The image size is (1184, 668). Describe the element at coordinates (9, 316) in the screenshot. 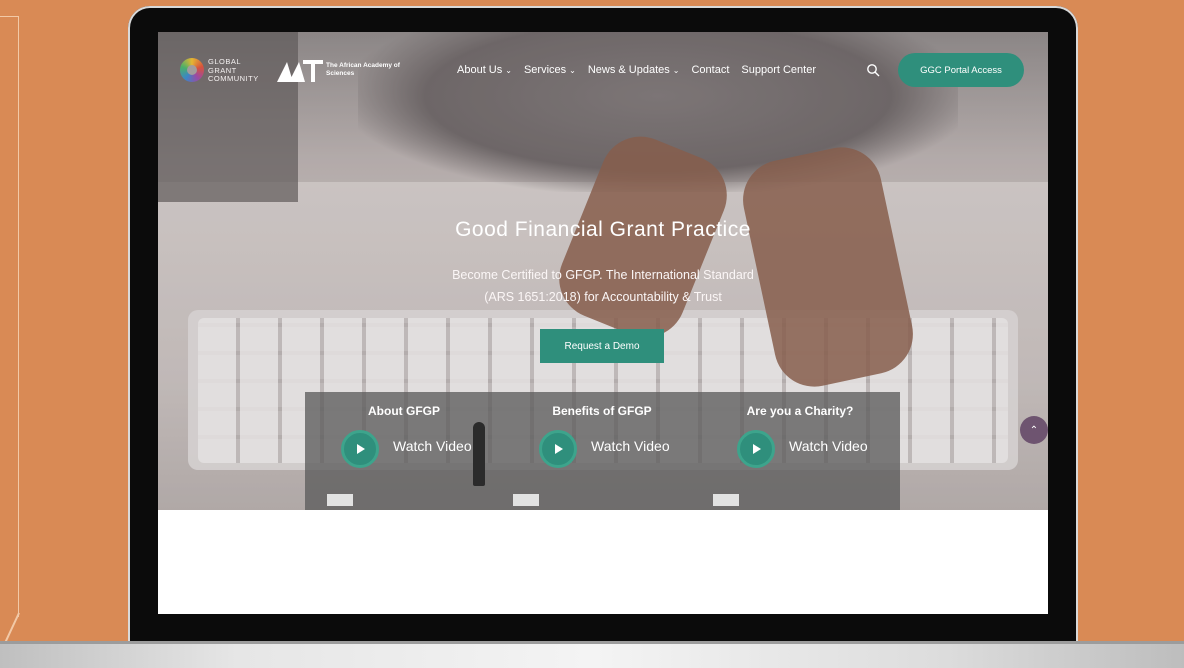

I see `decorative-frame` at that location.